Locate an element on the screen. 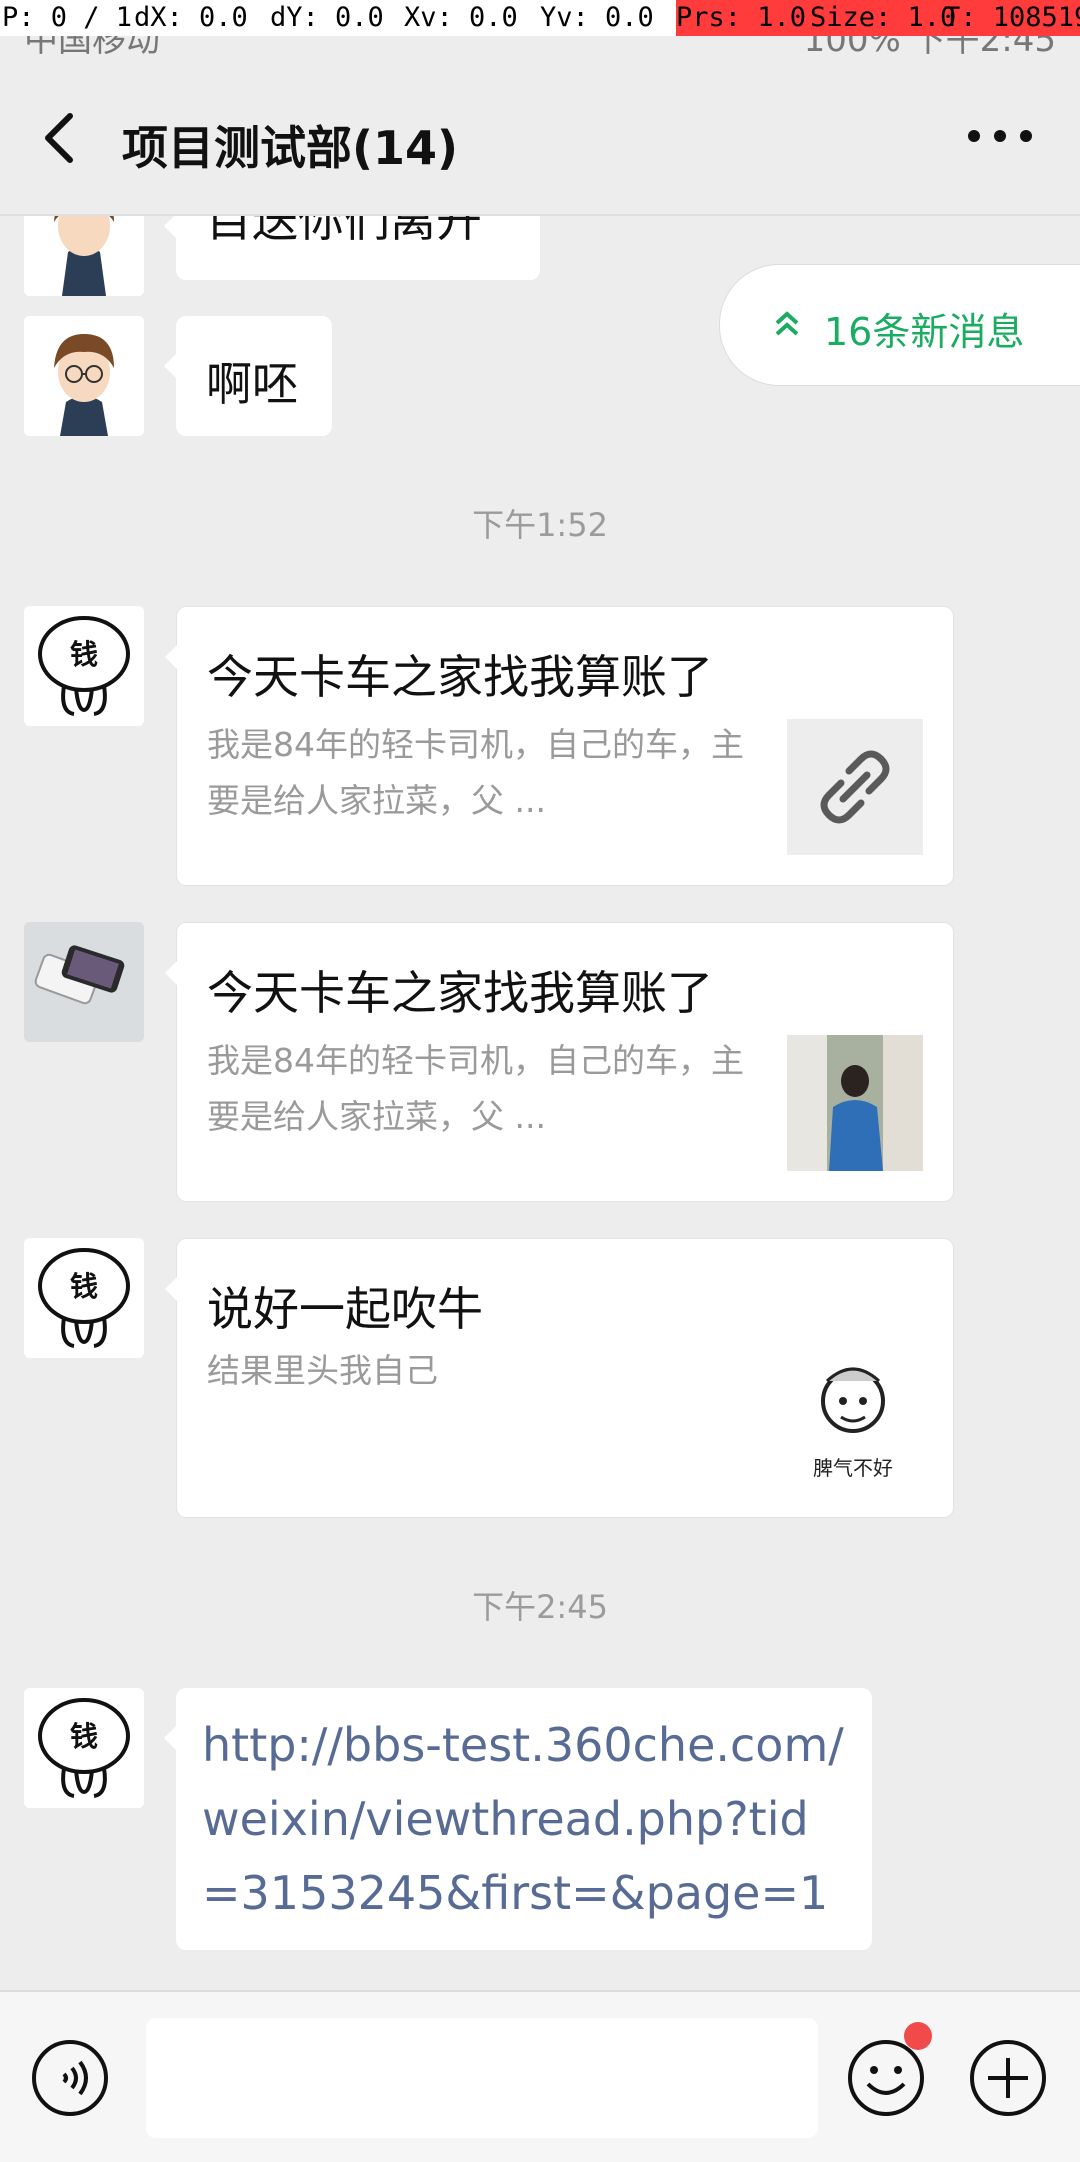 The height and width of the screenshot is (2162, 1080). debug-prs: Prs: 1.0 is located at coordinates (741, 17).